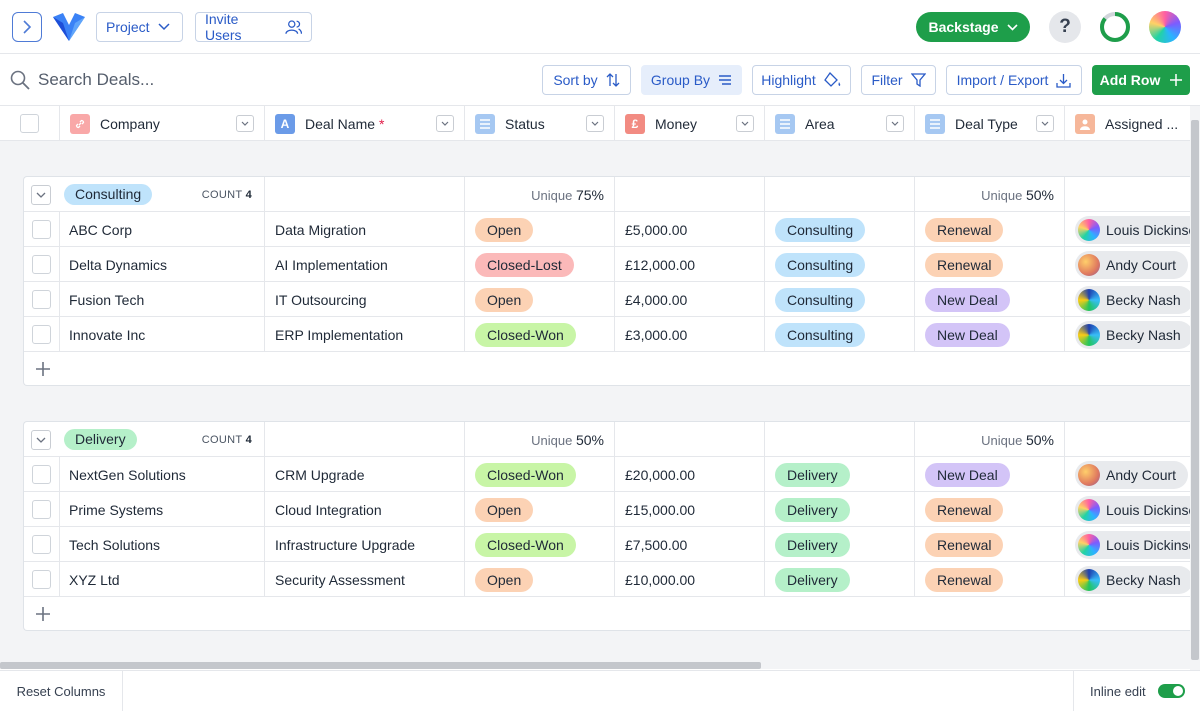 This screenshot has width=1200, height=711. I want to click on company-cell: Delta Dynamics, so click(162, 264).